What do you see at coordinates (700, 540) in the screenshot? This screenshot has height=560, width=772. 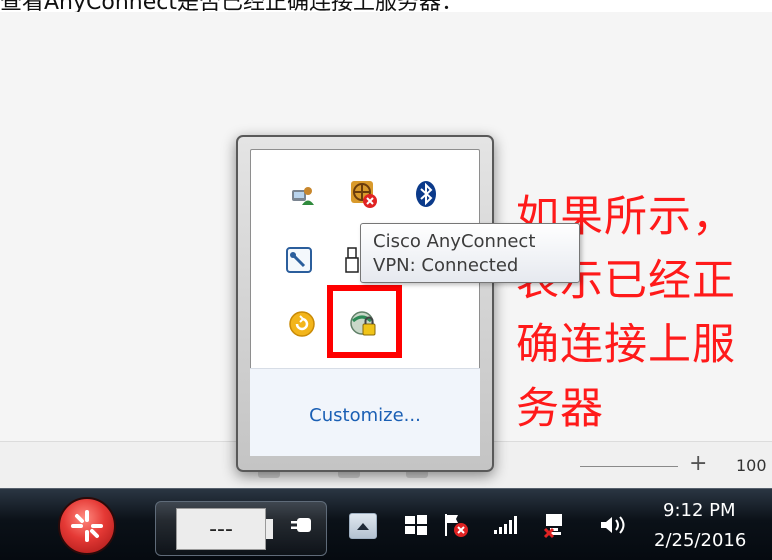 I see `clock-date: 2/25/2016` at bounding box center [700, 540].